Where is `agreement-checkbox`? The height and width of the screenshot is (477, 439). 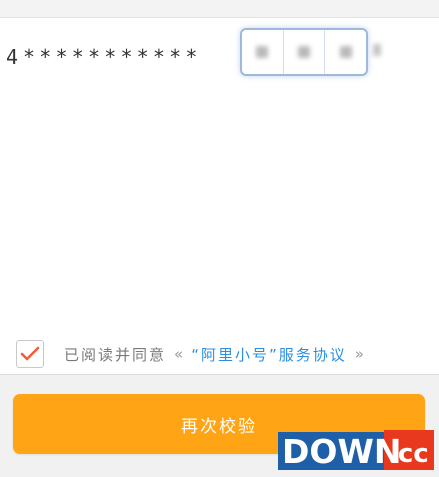 agreement-checkbox is located at coordinates (30, 354).